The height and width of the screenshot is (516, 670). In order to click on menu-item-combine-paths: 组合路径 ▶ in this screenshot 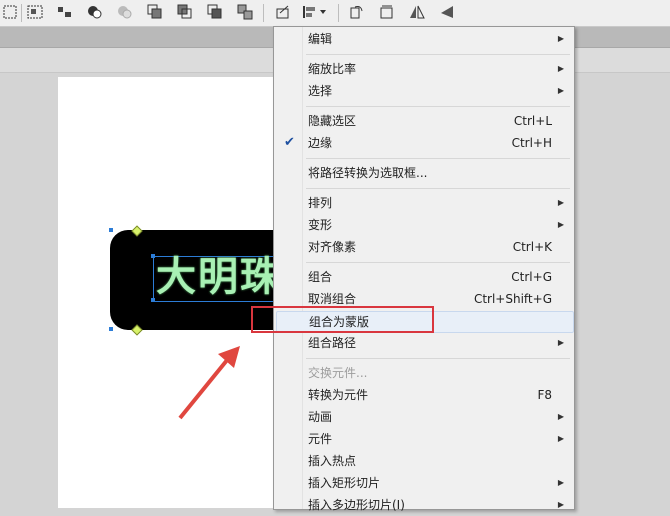, I will do `click(424, 343)`.